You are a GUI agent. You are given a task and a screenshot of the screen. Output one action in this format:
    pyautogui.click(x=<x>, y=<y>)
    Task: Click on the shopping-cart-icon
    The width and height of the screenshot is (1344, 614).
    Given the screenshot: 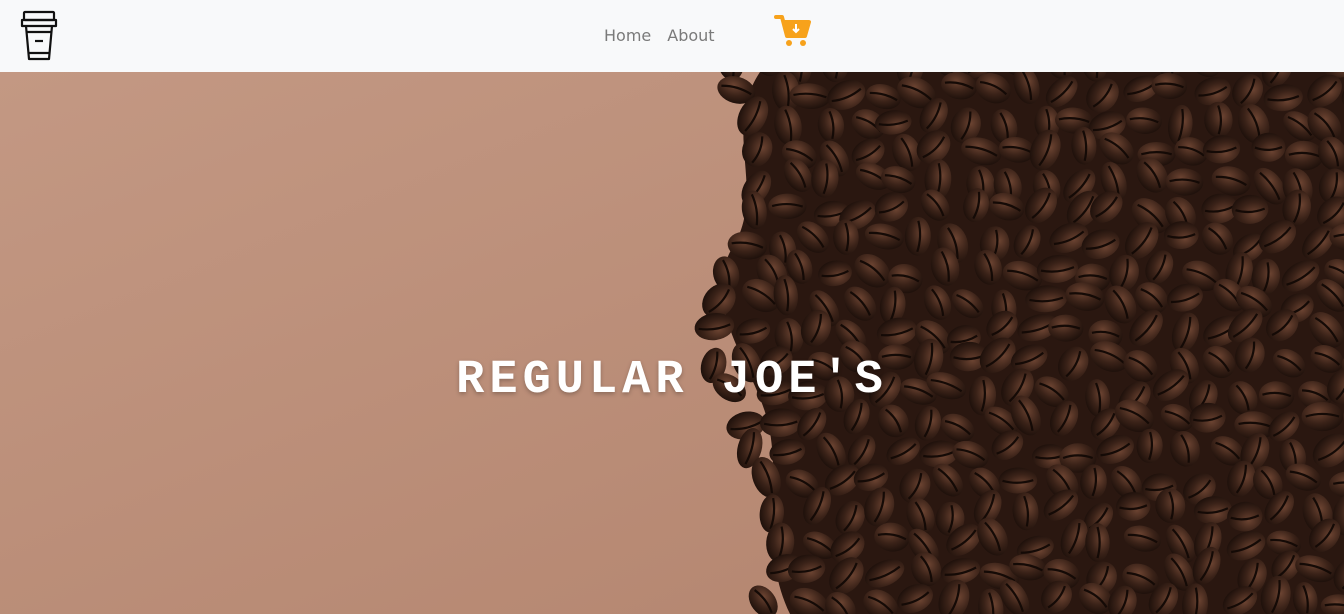 What is the action you would take?
    pyautogui.click(x=793, y=31)
    